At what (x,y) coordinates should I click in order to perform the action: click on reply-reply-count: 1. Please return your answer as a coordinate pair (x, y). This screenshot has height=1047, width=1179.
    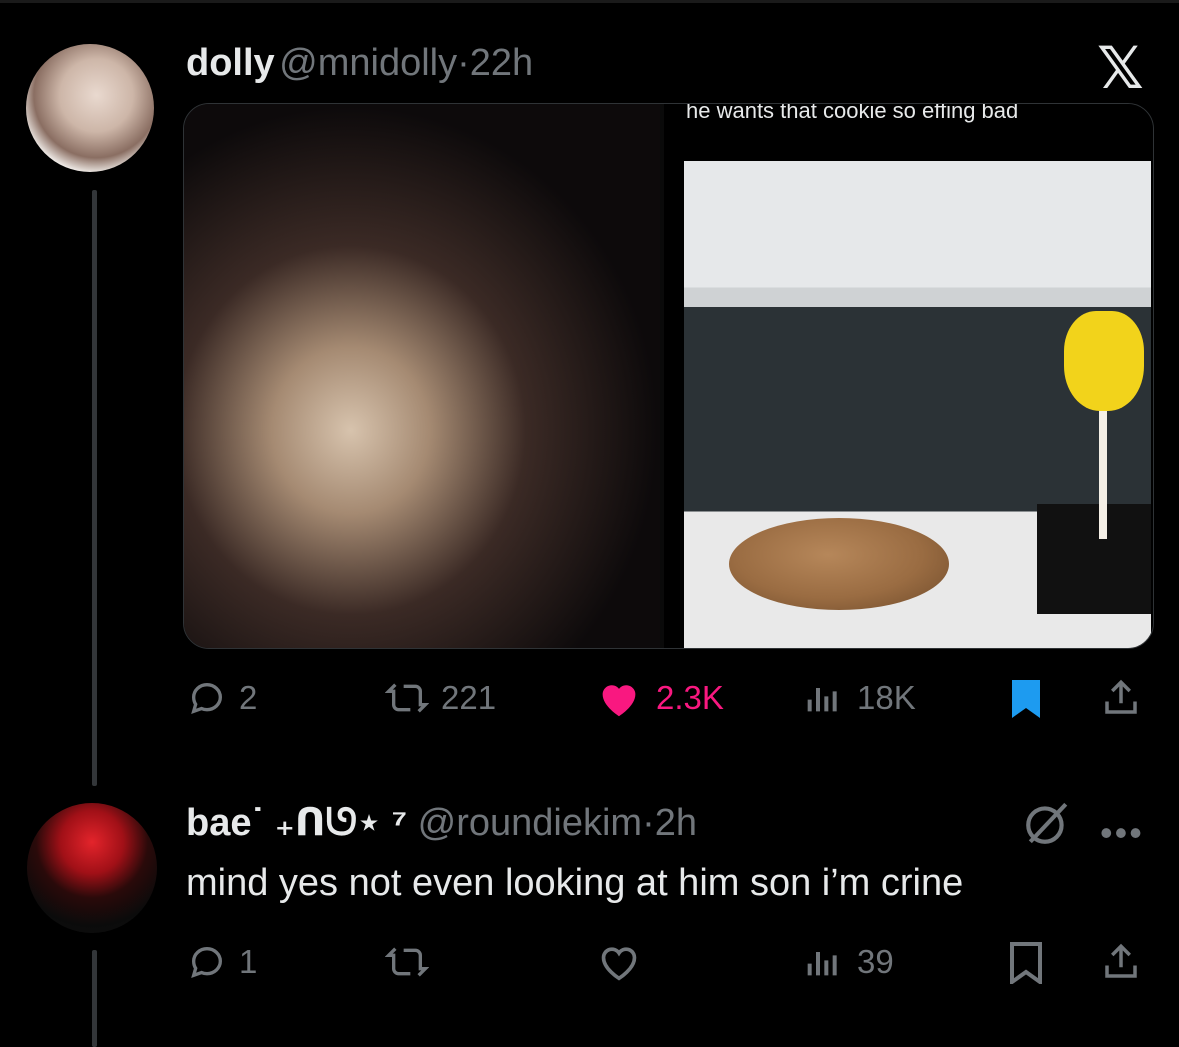
    Looking at the image, I should click on (248, 961).